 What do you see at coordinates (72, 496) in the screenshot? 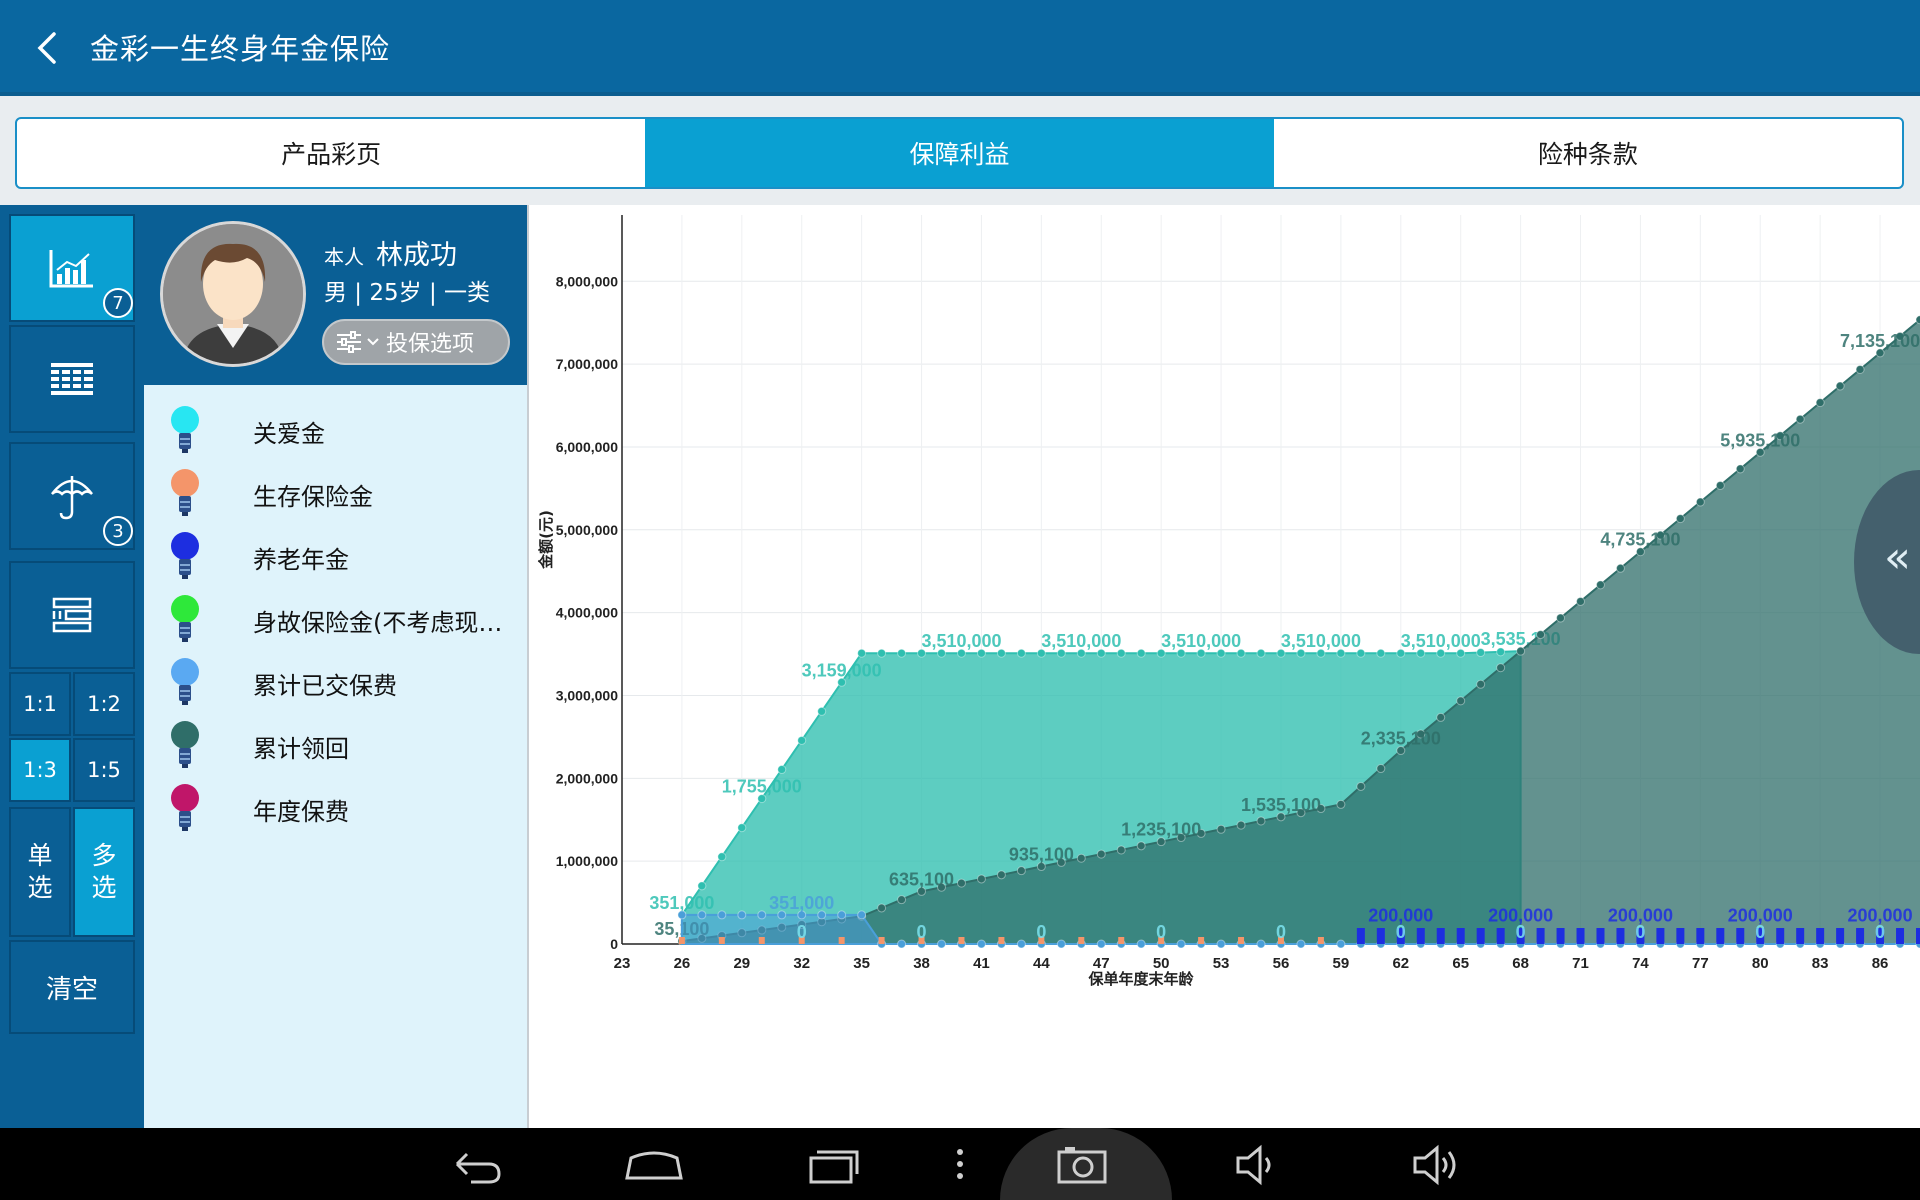
I see `protection-view-button: 3` at bounding box center [72, 496].